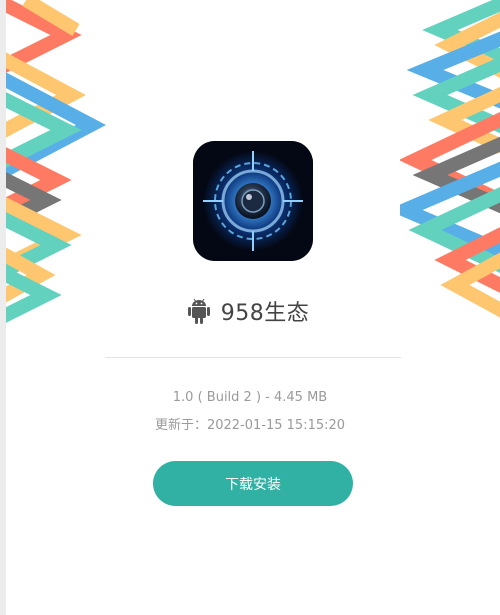 Image resolution: width=500 pixels, height=615 pixels. I want to click on android-icon, so click(198, 311).